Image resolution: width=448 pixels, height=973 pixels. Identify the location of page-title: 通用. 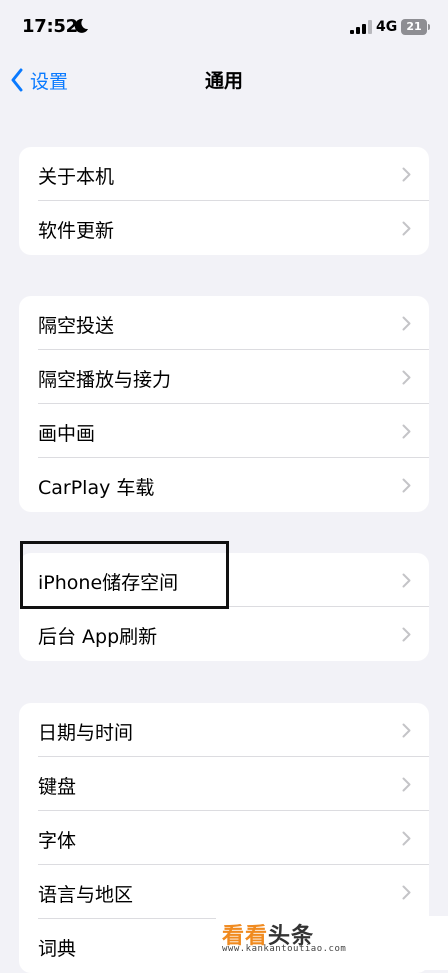
(223, 81).